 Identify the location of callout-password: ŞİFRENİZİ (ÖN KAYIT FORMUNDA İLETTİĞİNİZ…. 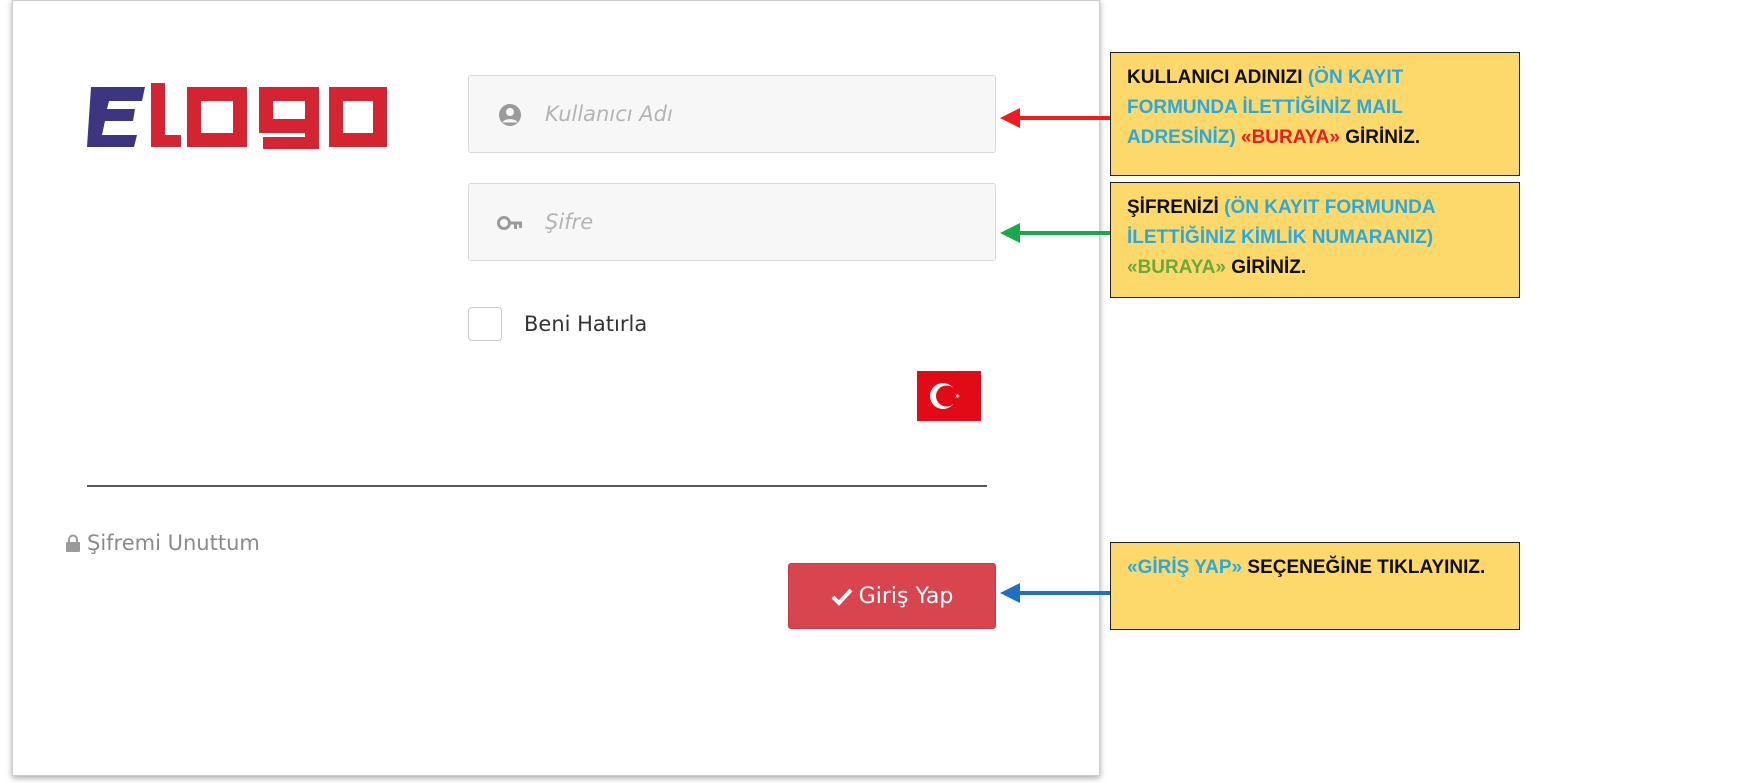
(1315, 240).